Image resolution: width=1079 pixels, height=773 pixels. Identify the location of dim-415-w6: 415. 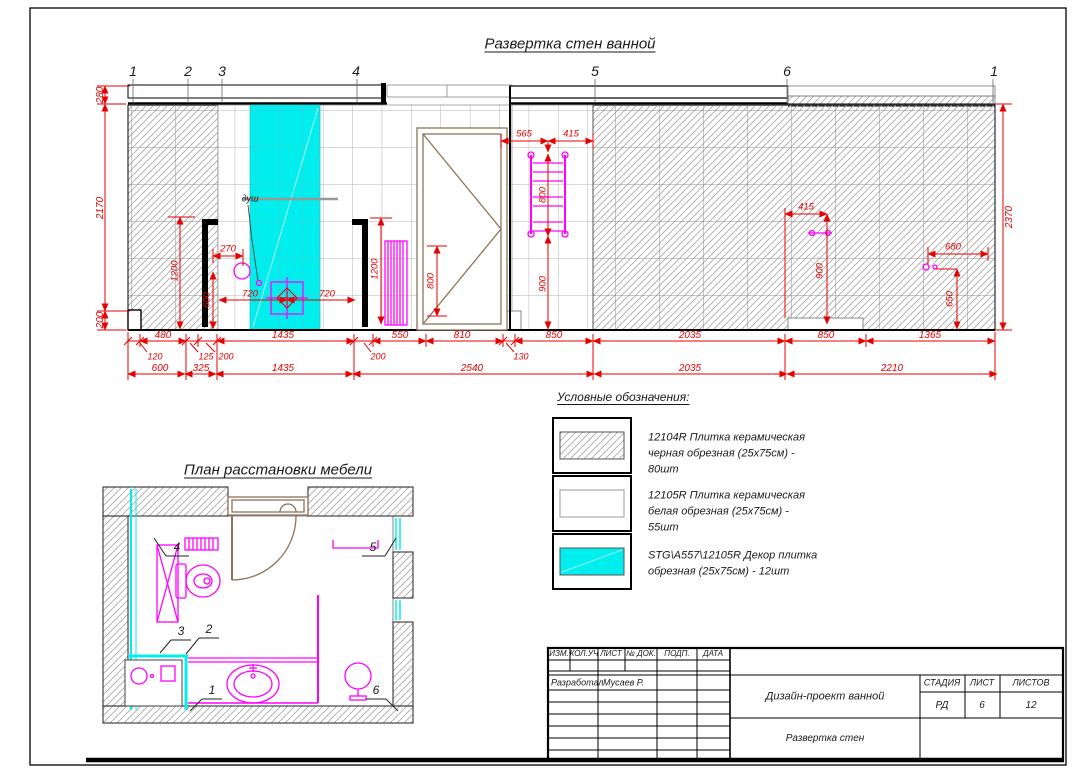
(806, 207).